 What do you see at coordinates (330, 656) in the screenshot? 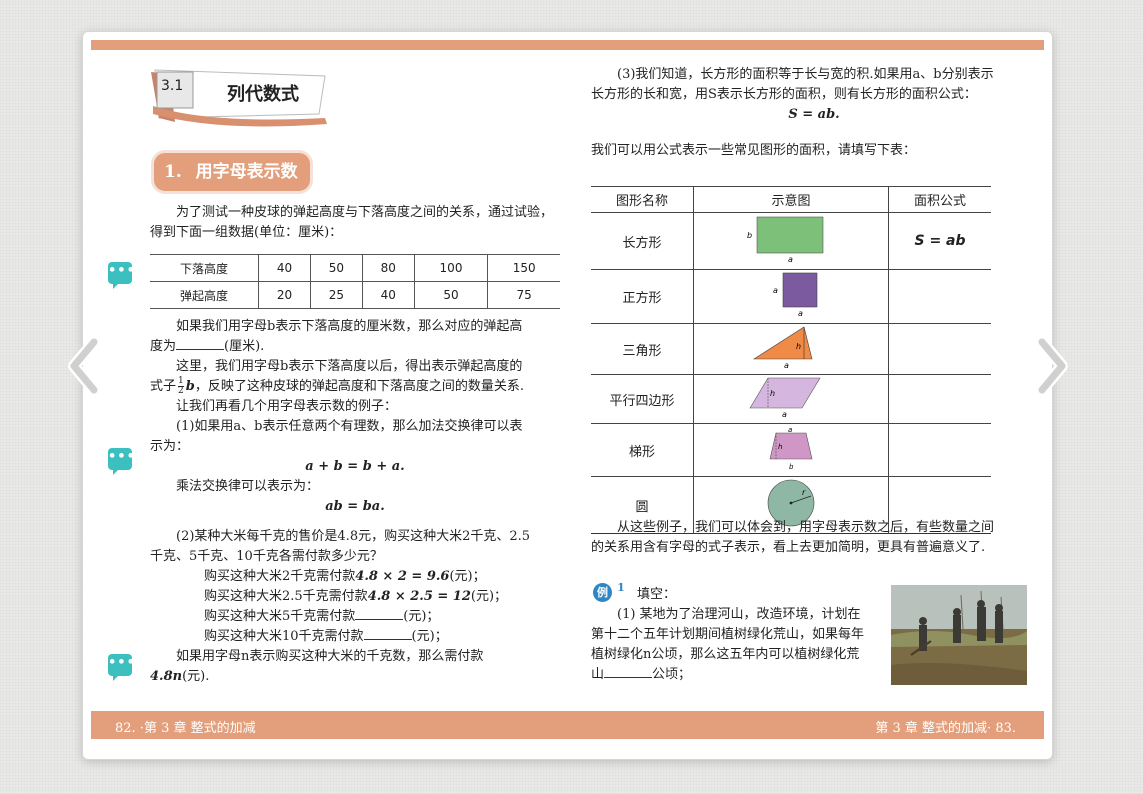
I see `paragraph: 如果用字母n表示购买这种大米的千克数，那么需付款` at bounding box center [330, 656].